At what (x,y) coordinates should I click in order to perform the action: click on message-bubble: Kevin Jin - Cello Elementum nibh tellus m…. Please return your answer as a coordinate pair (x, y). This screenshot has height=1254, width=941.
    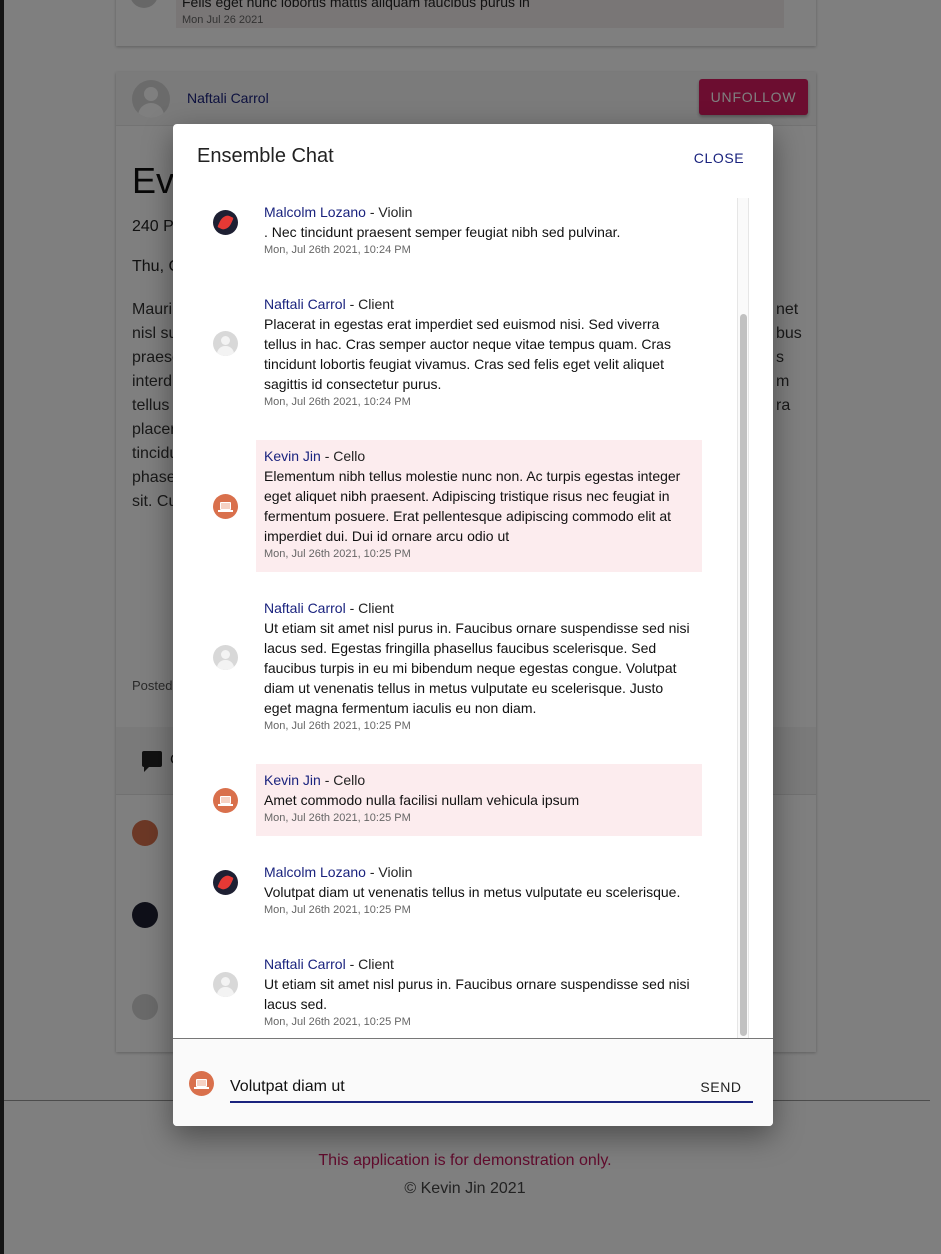
    Looking at the image, I should click on (479, 506).